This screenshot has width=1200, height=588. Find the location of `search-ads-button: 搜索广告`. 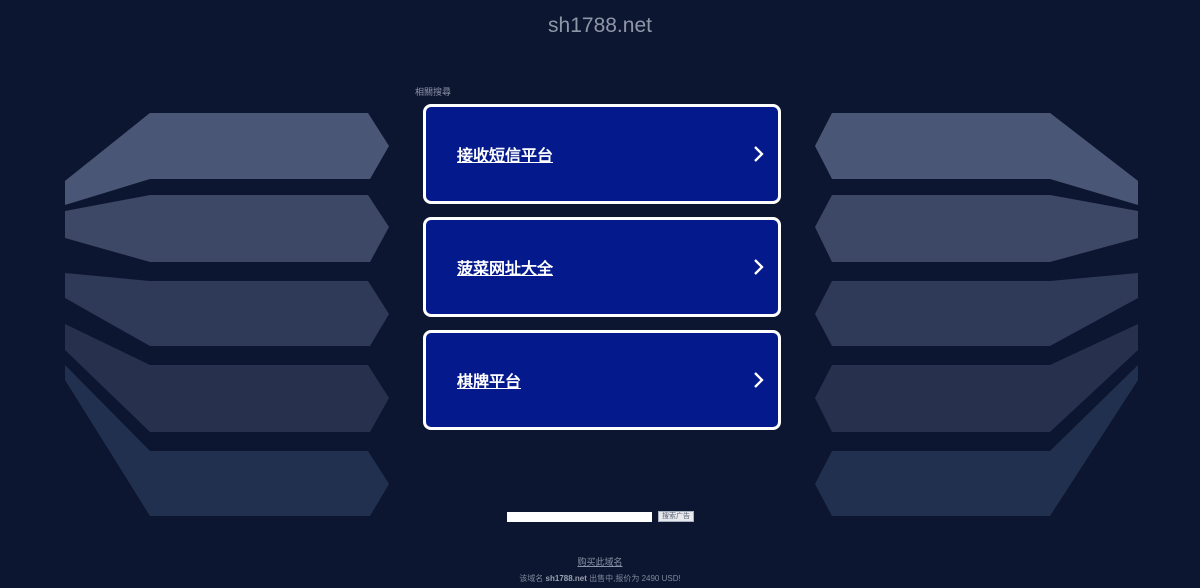

search-ads-button: 搜索广告 is located at coordinates (676, 516).